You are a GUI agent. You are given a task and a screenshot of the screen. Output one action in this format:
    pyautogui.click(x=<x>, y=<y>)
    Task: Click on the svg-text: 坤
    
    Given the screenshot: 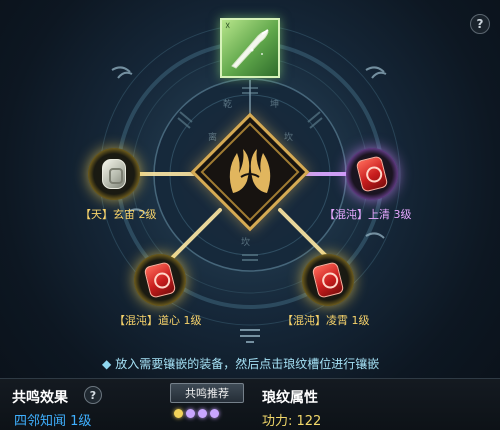 What is the action you would take?
    pyautogui.click(x=274, y=104)
    